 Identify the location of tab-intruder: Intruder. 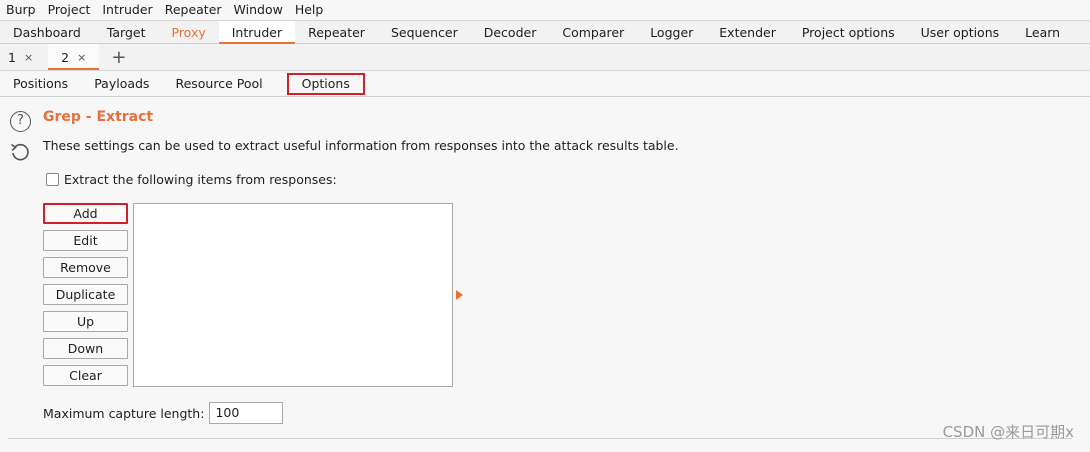
(257, 32).